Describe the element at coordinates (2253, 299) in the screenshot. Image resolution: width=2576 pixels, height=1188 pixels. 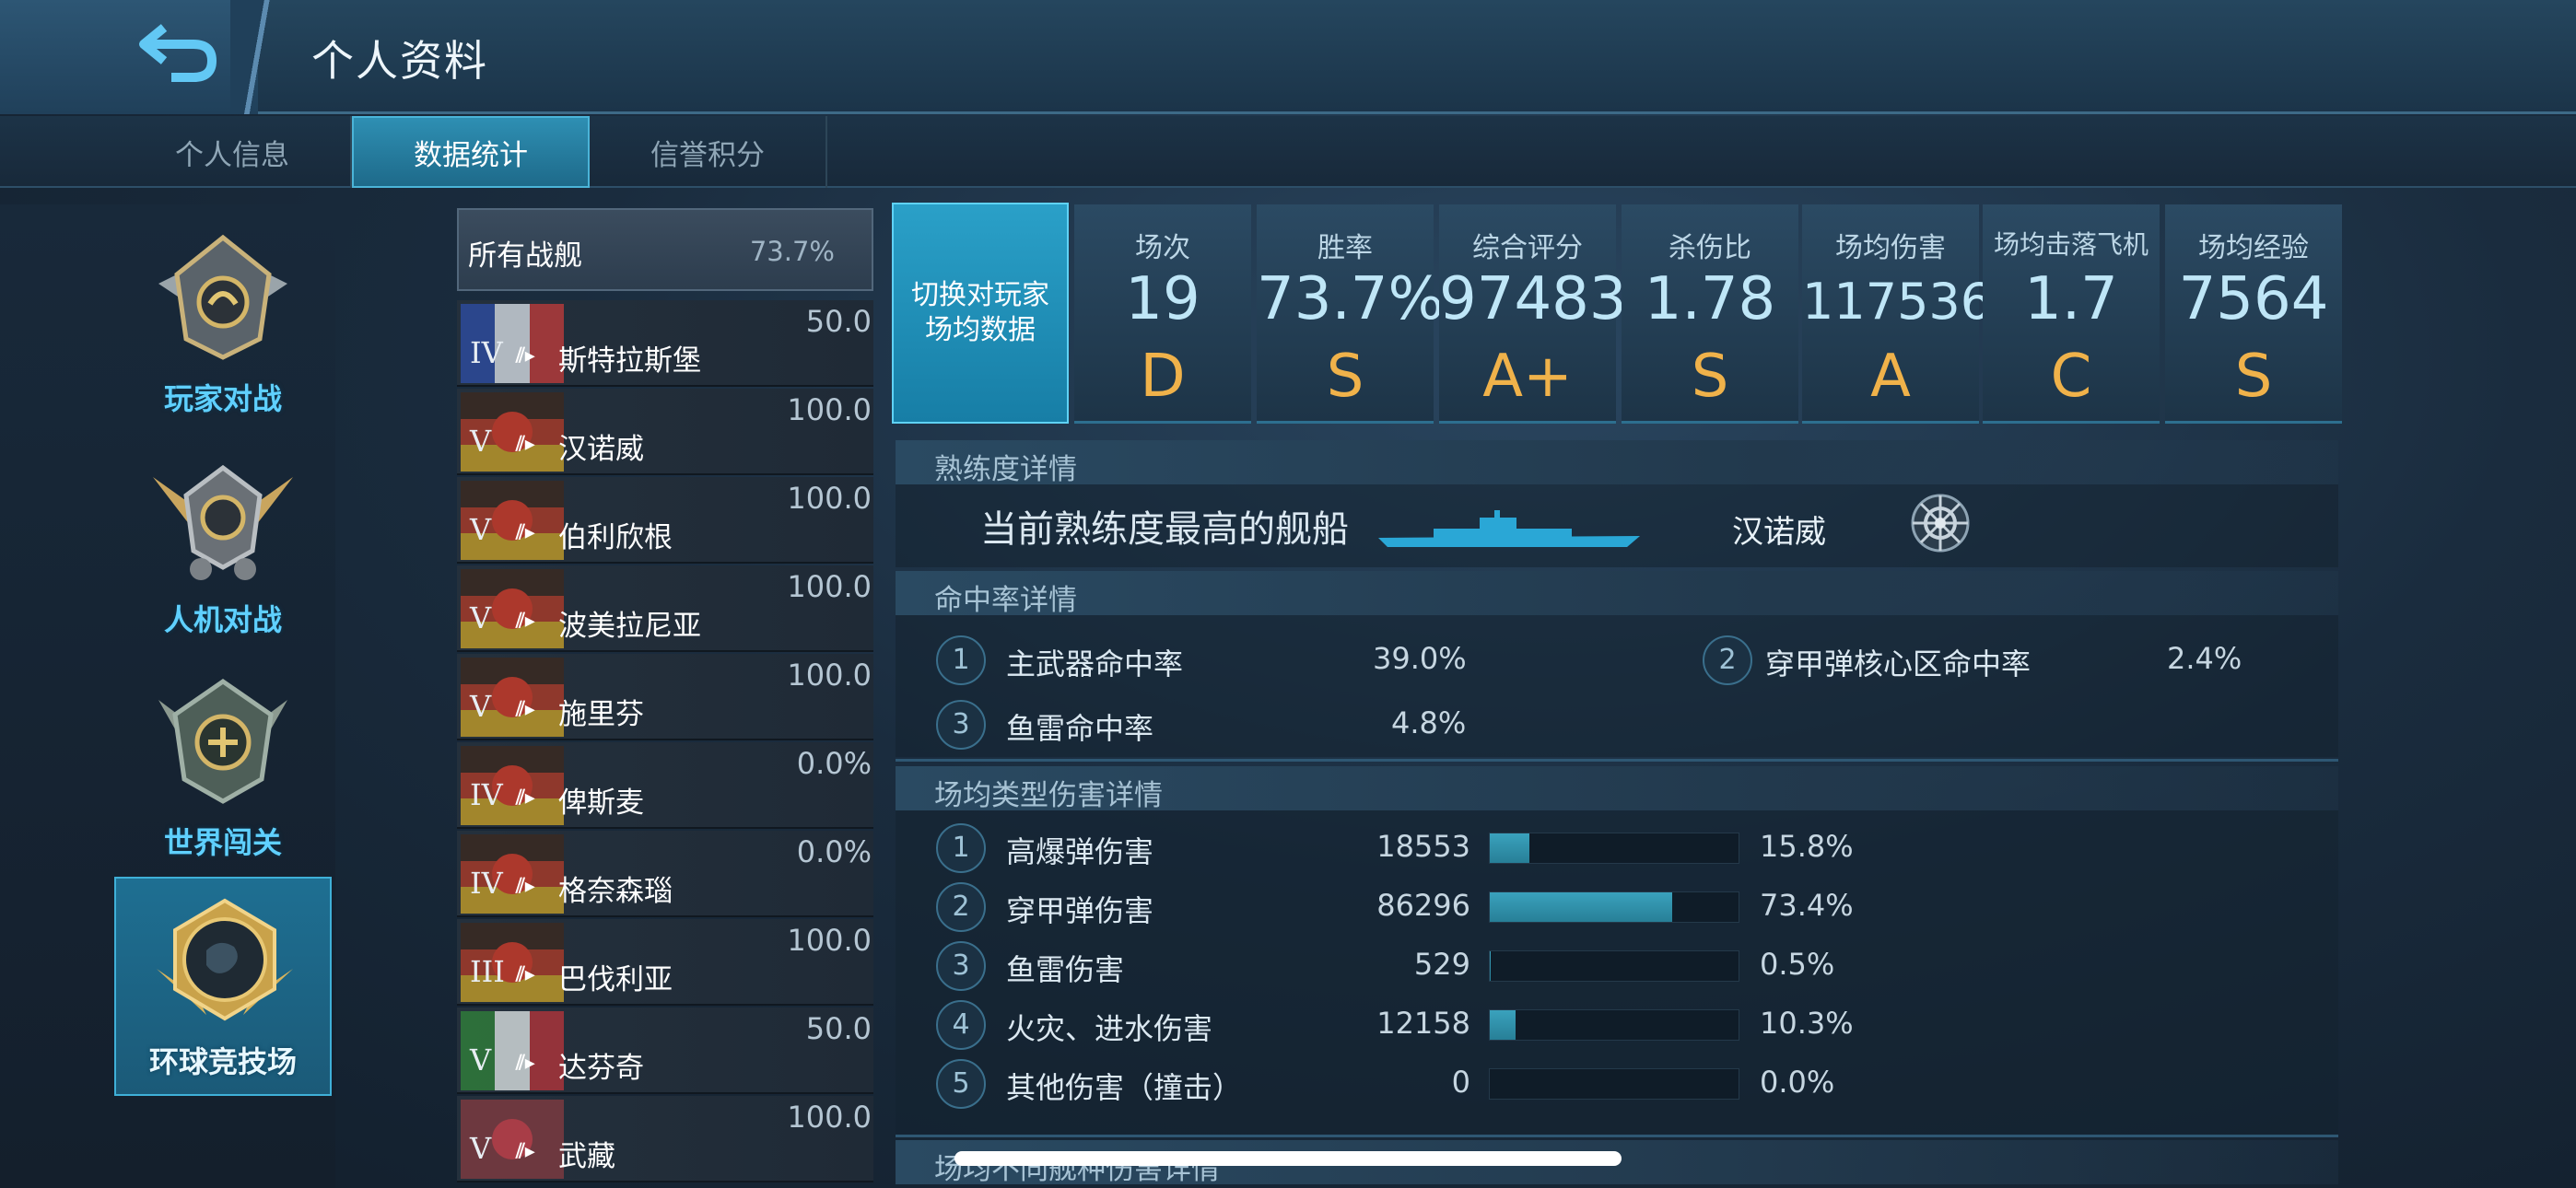
I see `stat-value: 7564` at that location.